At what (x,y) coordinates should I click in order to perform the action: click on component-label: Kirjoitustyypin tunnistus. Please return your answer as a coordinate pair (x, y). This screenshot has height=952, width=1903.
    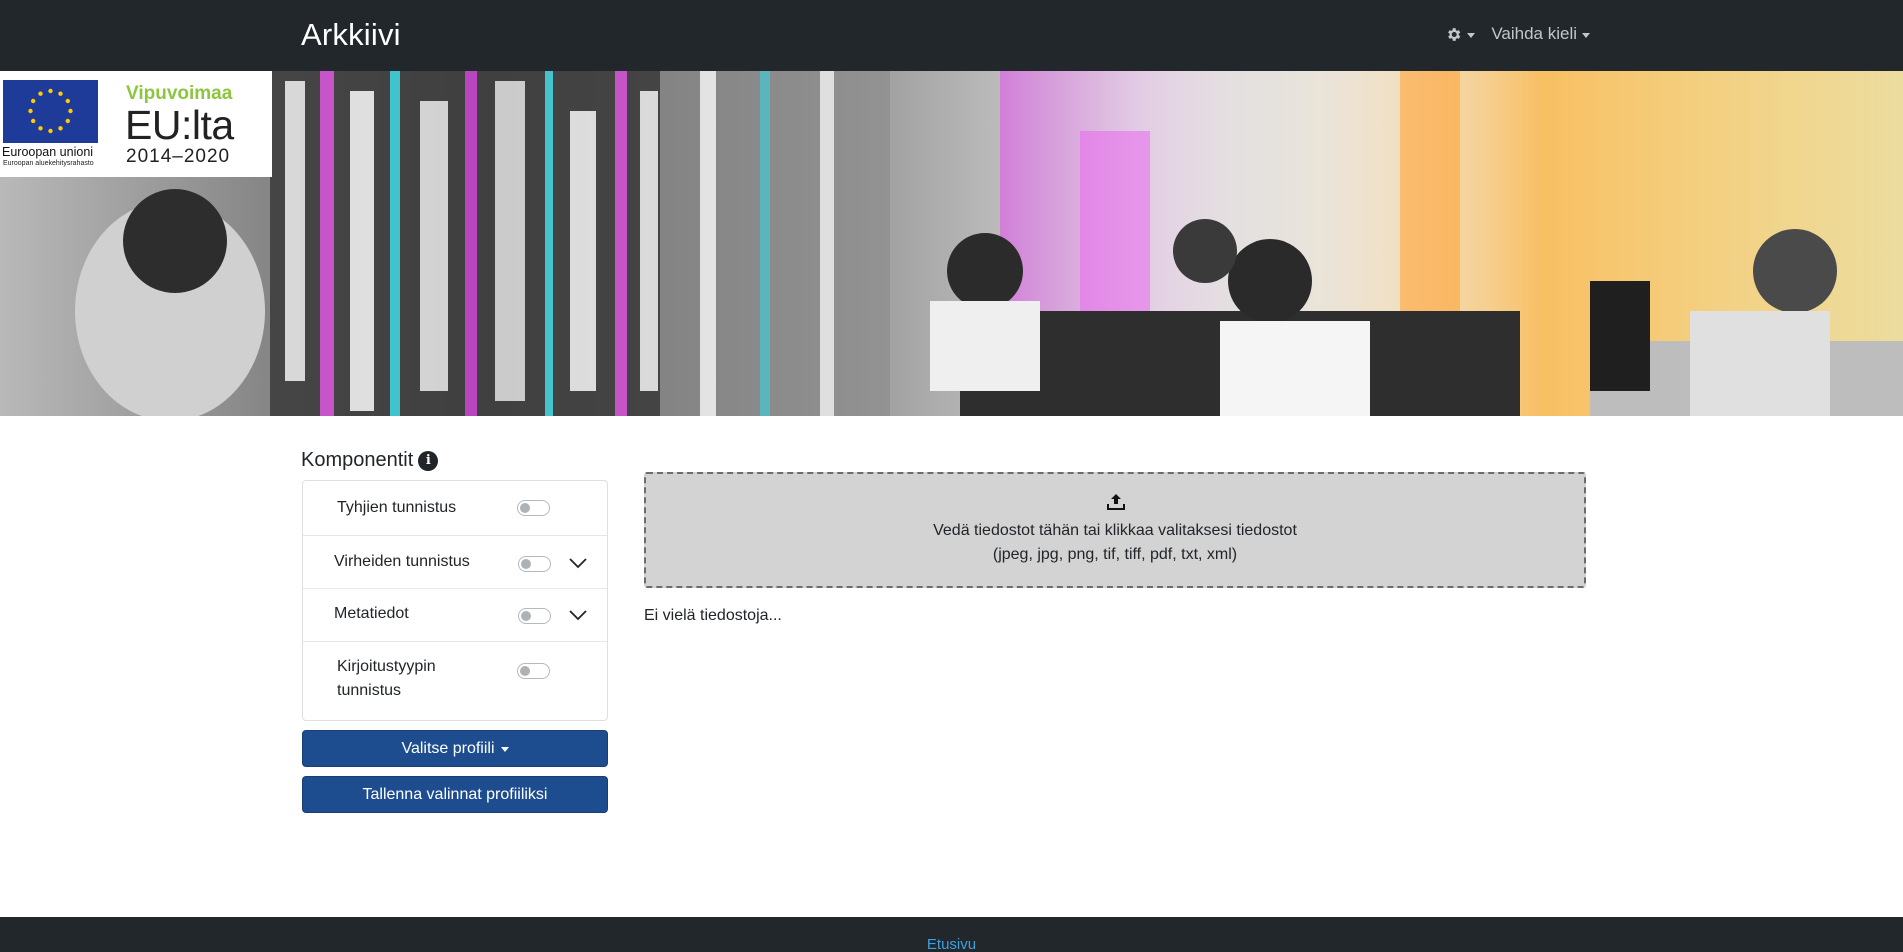
    Looking at the image, I should click on (386, 678).